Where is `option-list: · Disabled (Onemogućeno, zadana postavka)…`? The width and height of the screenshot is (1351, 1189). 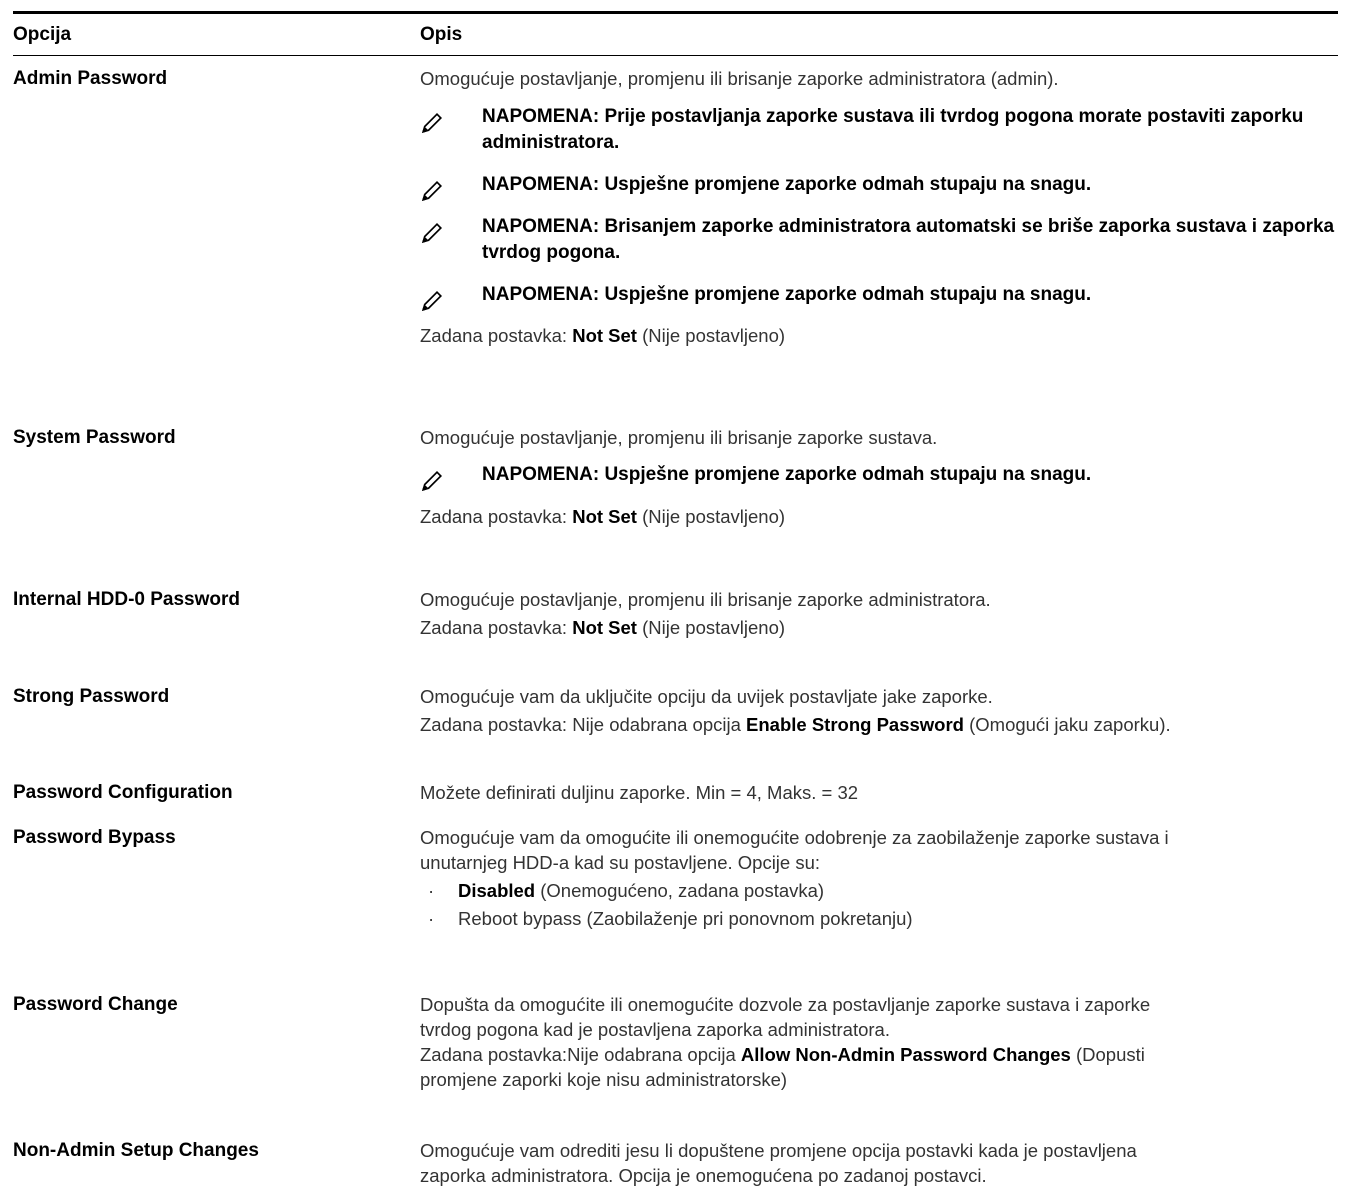 option-list: · Disabled (Onemogućeno, zadana postavka)… is located at coordinates (879, 904).